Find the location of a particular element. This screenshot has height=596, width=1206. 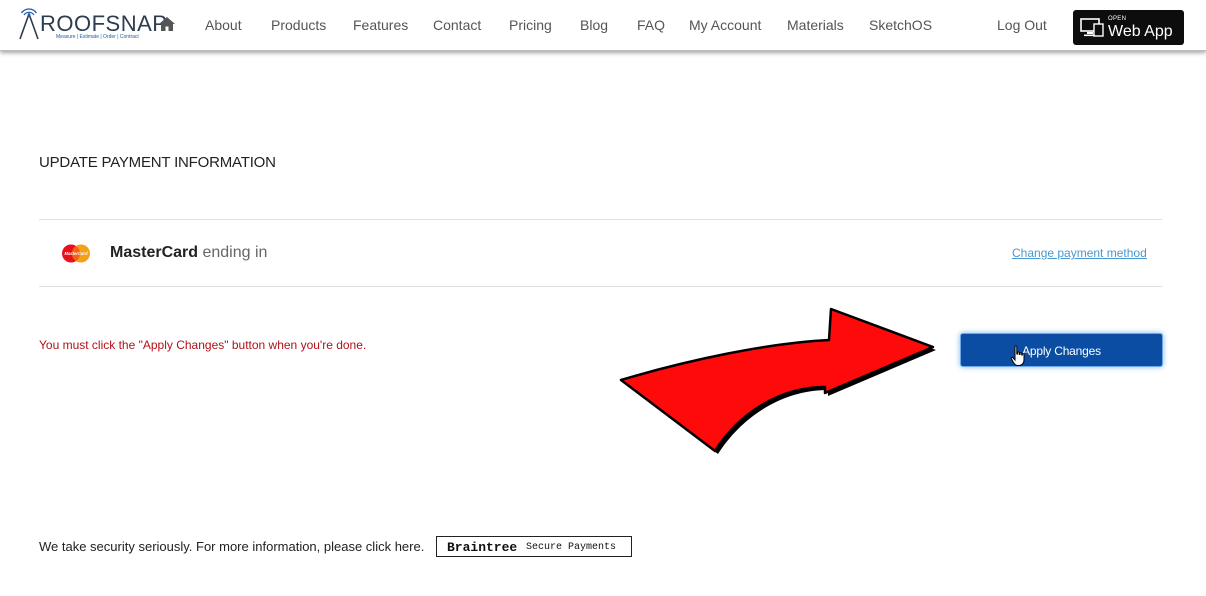

nav-item-contact: Contact is located at coordinates (457, 25).